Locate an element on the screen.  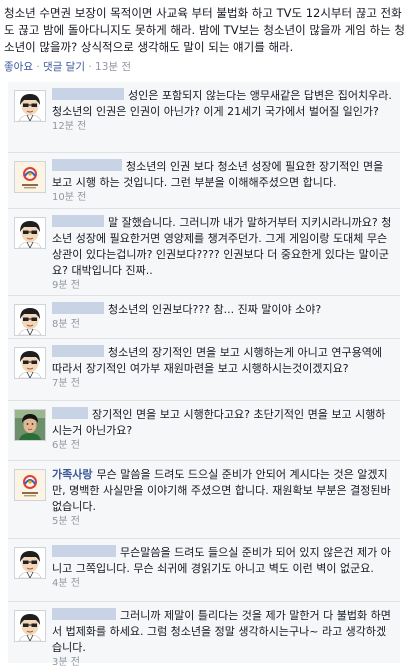
comment-author: 가족사랑 is located at coordinates (72, 474).